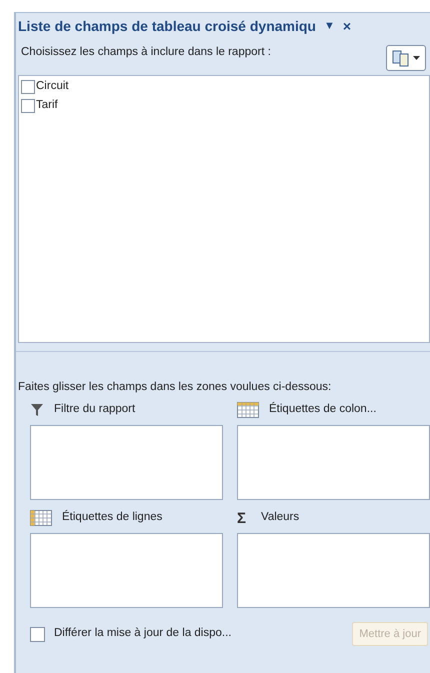  I want to click on zone-label: Valeurs, so click(280, 518).